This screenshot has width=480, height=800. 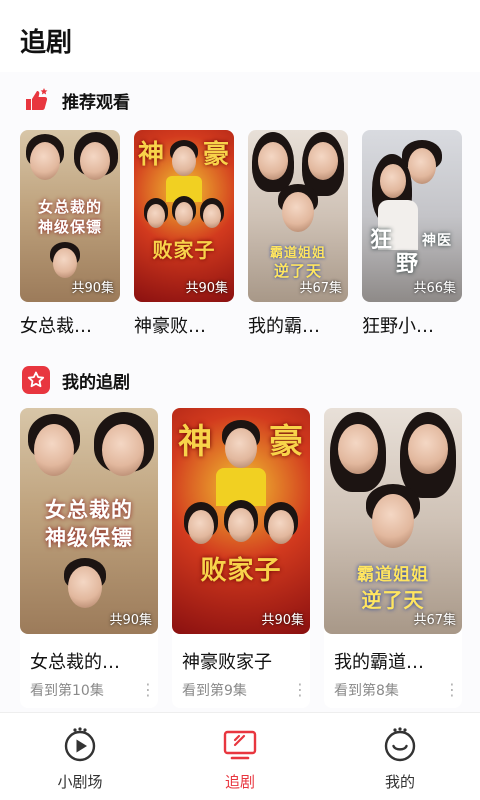 I want to click on tab-theater: 小剧场, so click(x=80, y=759).